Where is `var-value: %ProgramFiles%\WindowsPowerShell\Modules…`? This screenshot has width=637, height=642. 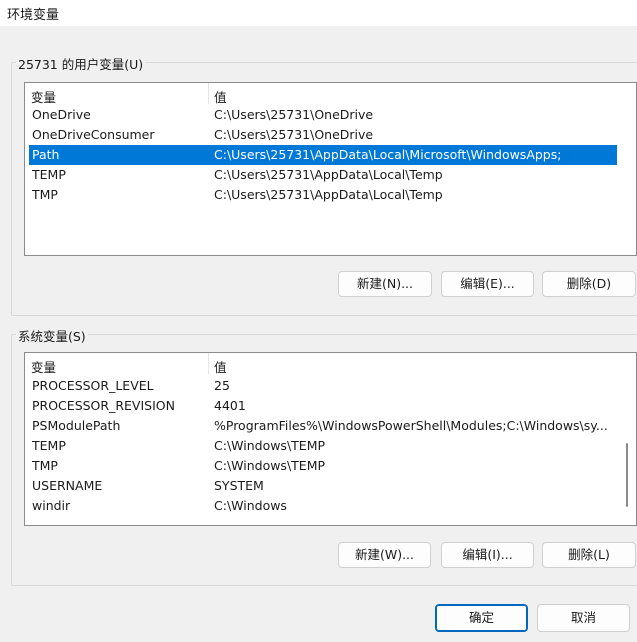 var-value: %ProgramFiles%\WindowsPowerShell\Modules… is located at coordinates (411, 425).